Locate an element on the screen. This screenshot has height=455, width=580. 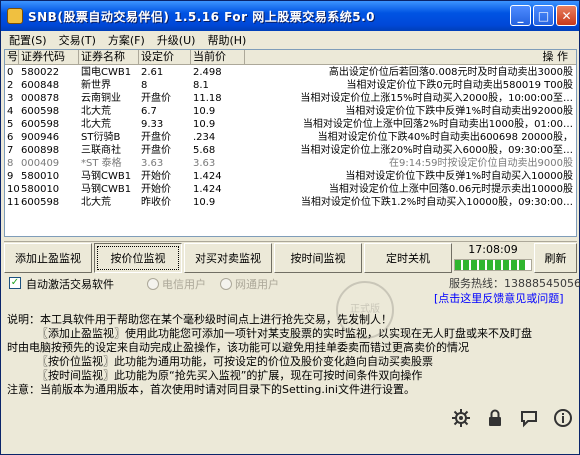
timer-progress is located at coordinates (493, 265).